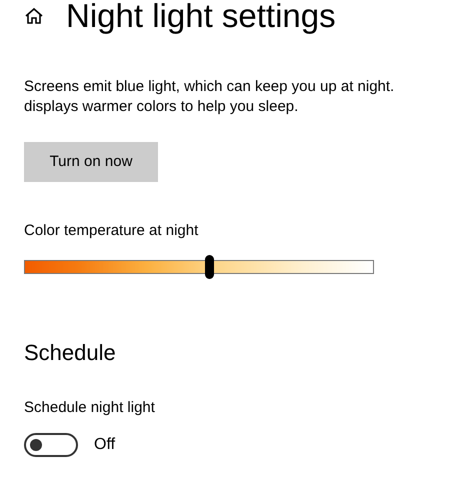  I want to click on schedule-heading: Schedule, so click(70, 352).